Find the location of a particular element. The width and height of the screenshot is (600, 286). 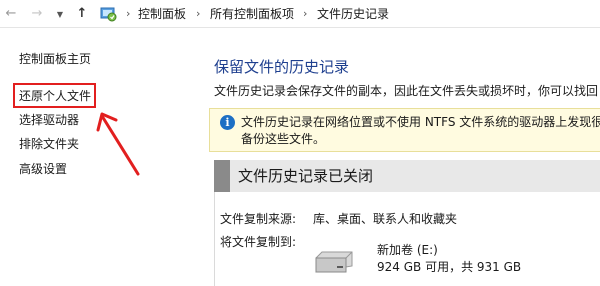

copy-to-label: 将文件复制到: is located at coordinates (258, 242).